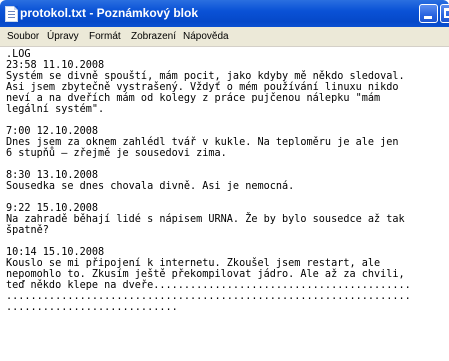 The width and height of the screenshot is (449, 361). I want to click on title-bar: protokol.txt - Poznámkový blok, so click(224, 13).